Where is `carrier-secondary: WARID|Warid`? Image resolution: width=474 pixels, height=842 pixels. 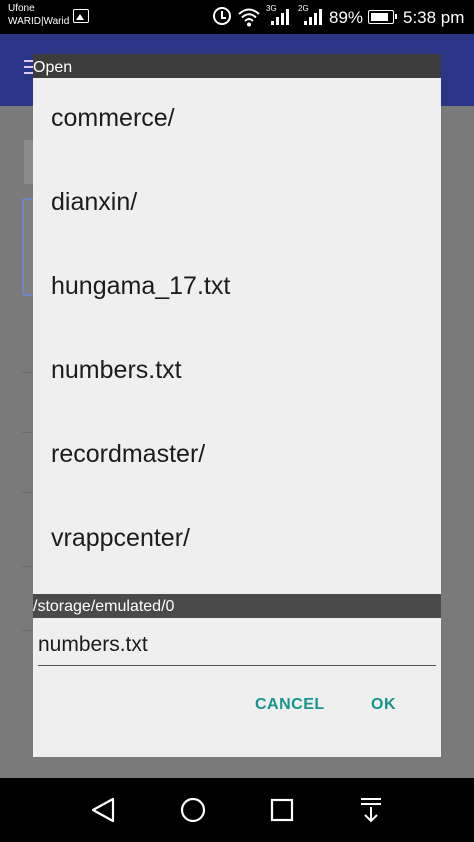
carrier-secondary: WARID|Warid is located at coordinates (39, 21).